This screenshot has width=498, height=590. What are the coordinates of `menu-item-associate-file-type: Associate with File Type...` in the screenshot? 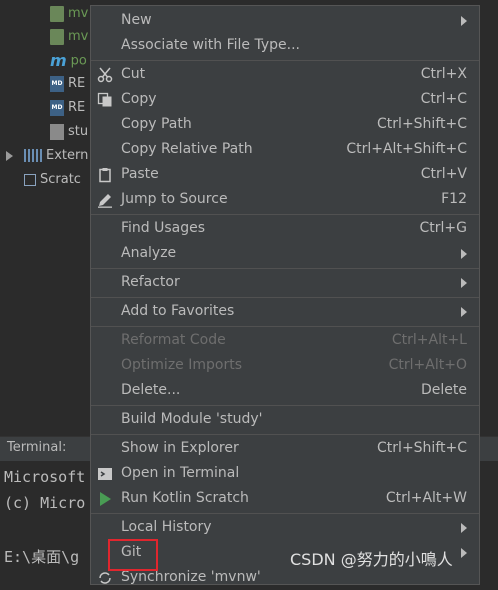 It's located at (285, 45).